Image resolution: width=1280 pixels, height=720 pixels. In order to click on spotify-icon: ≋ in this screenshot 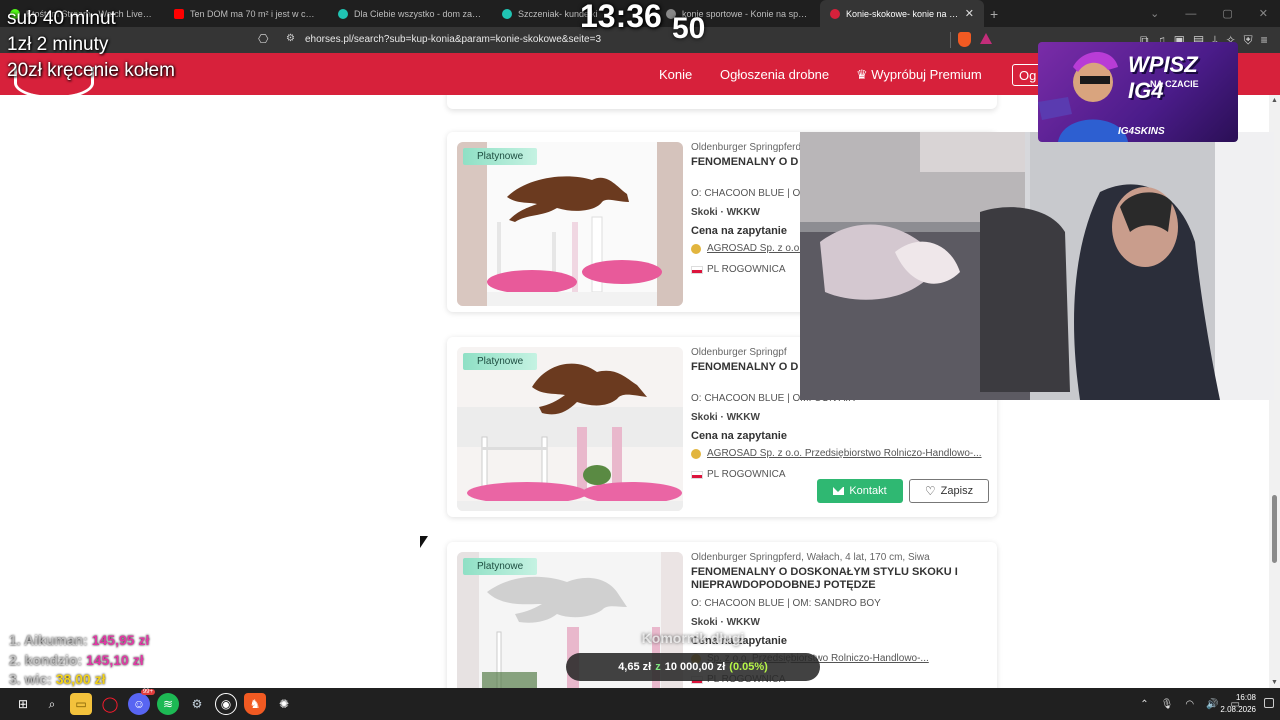, I will do `click(168, 704)`.